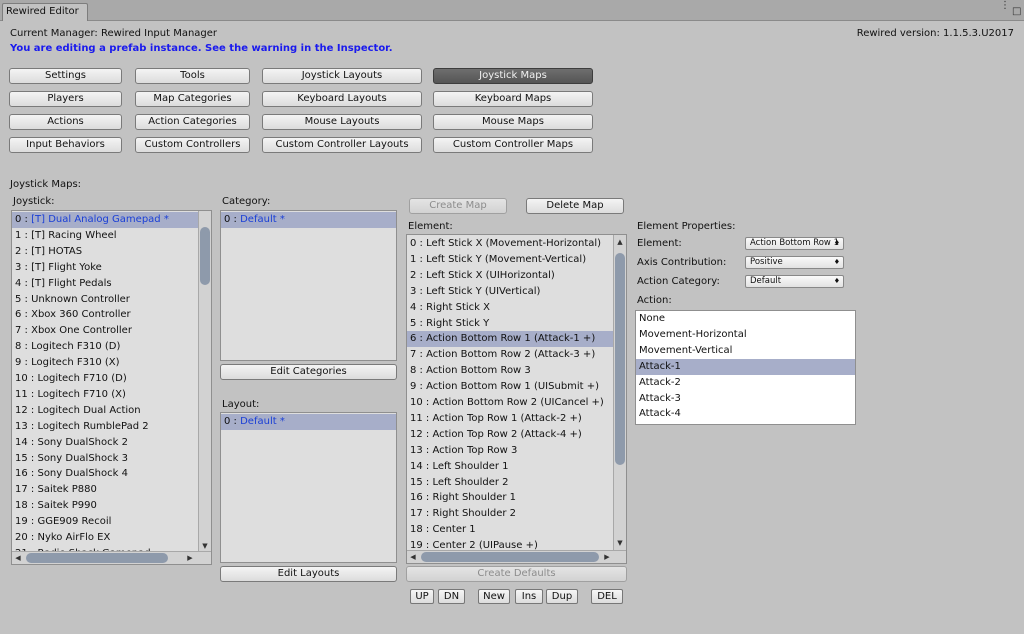 The image size is (1024, 634). I want to click on action-category-dropdown: Default ♦, so click(794, 281).